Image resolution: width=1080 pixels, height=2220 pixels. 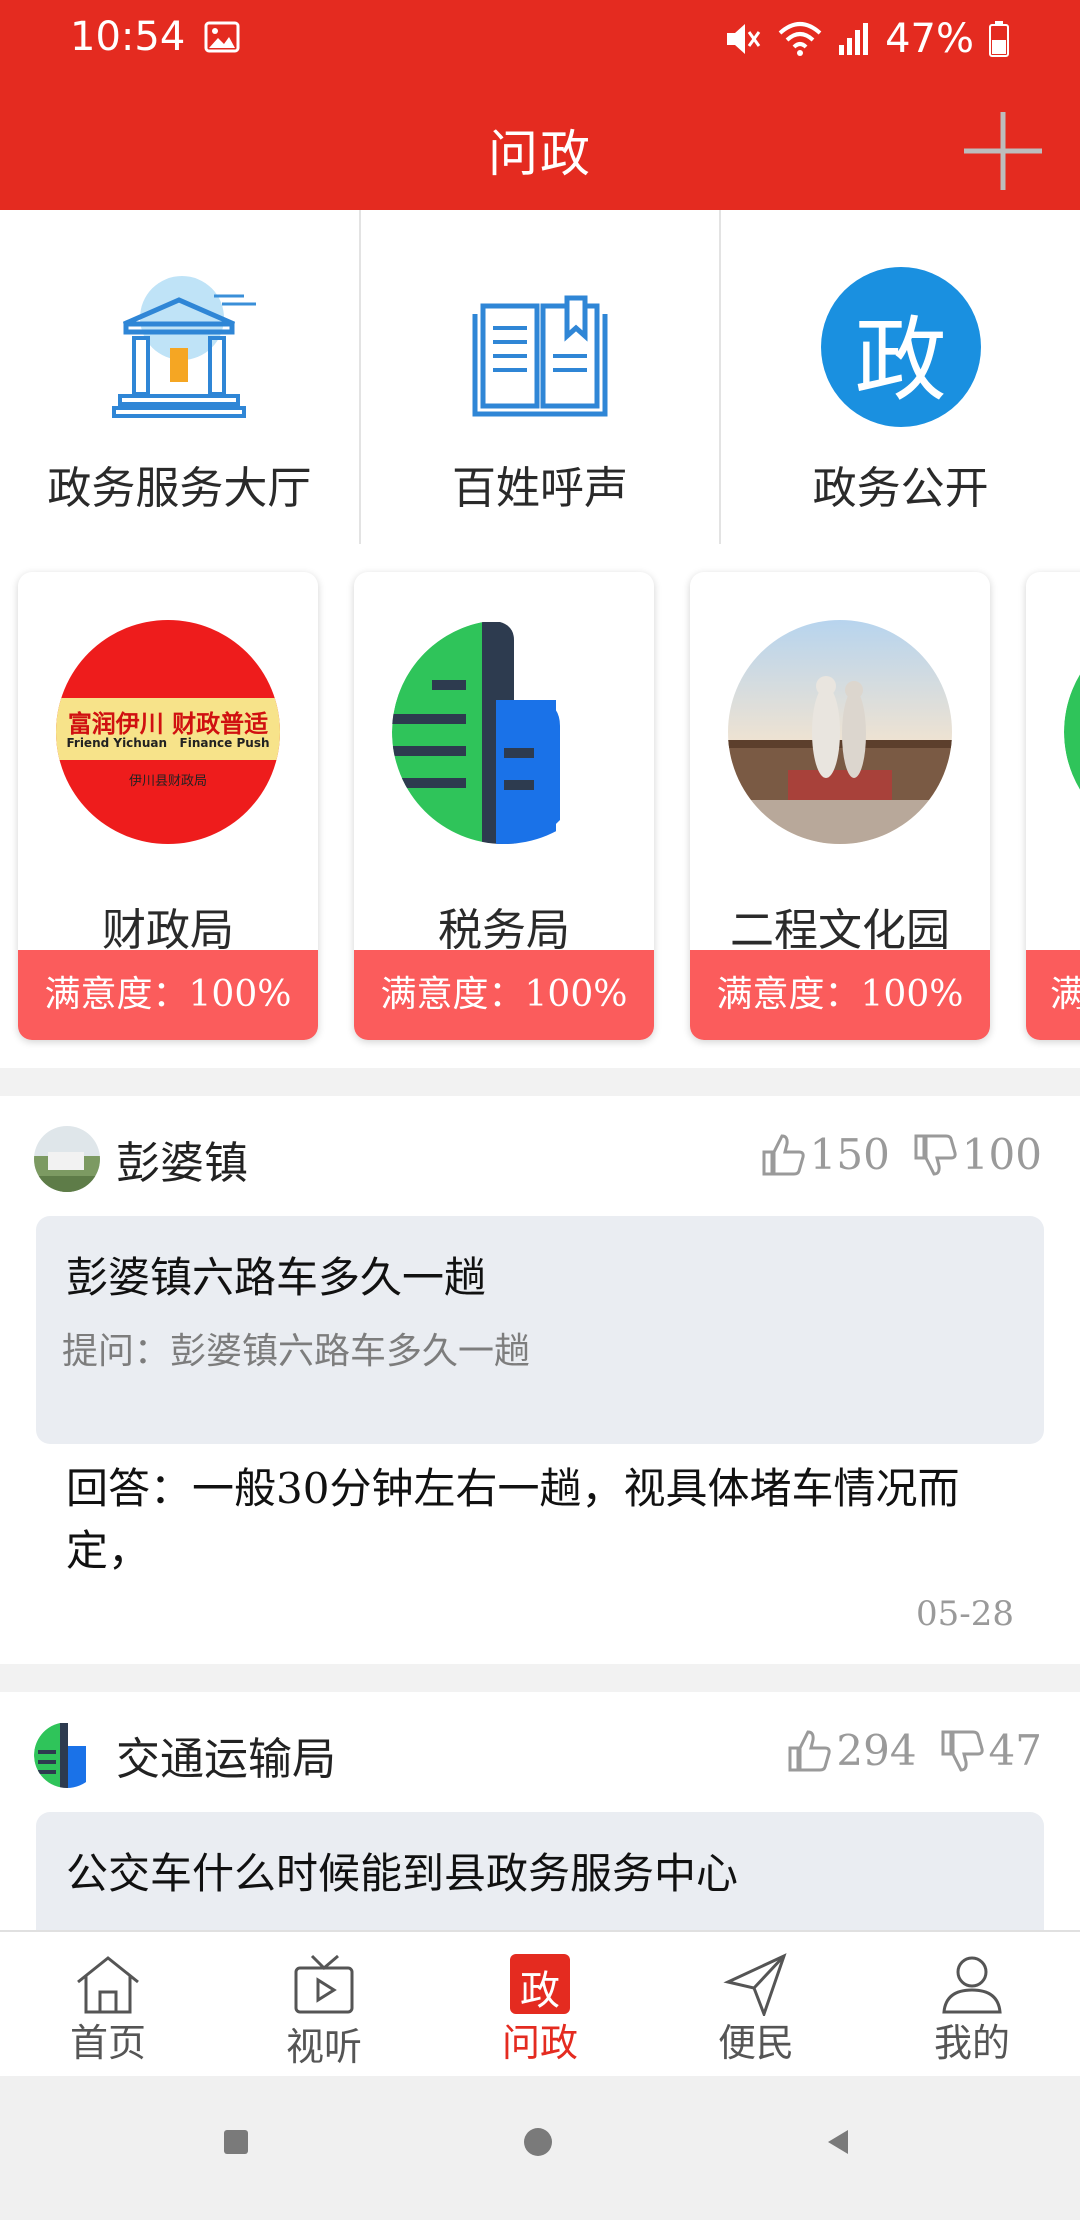 I want to click on post-date: 05-28, so click(x=964, y=1614).